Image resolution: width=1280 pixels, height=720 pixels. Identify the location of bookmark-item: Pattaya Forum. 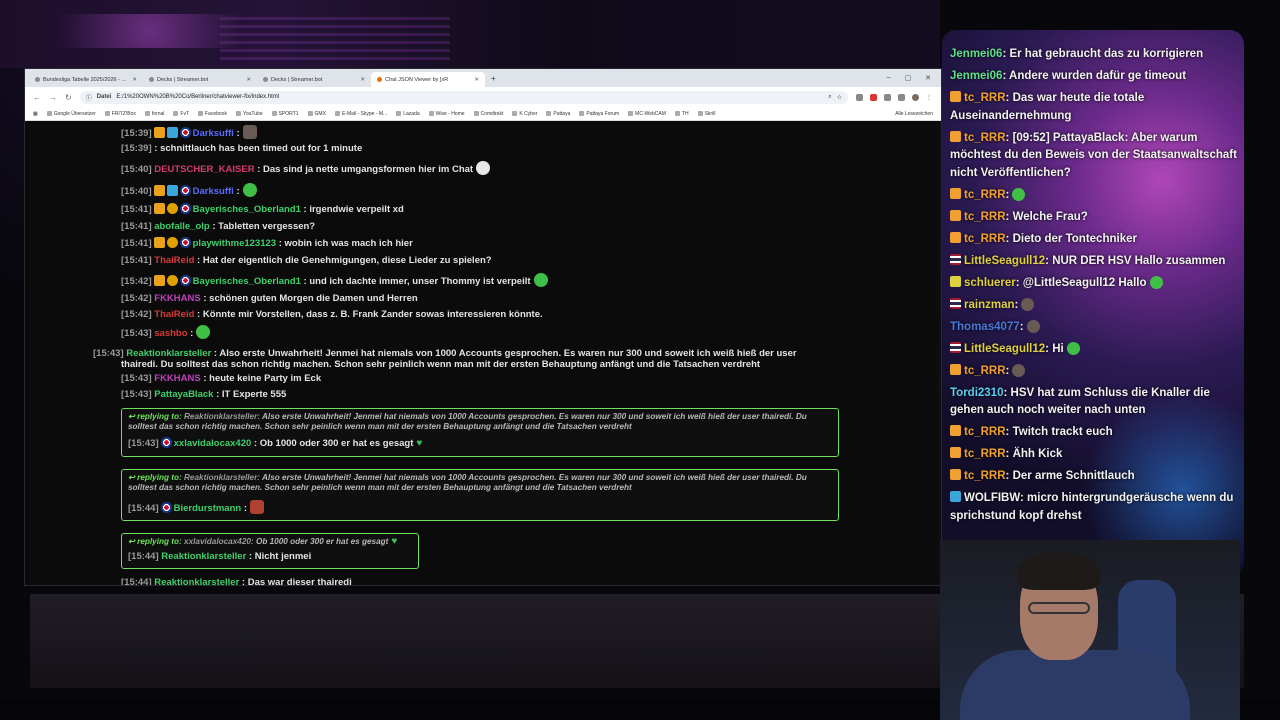
(599, 114).